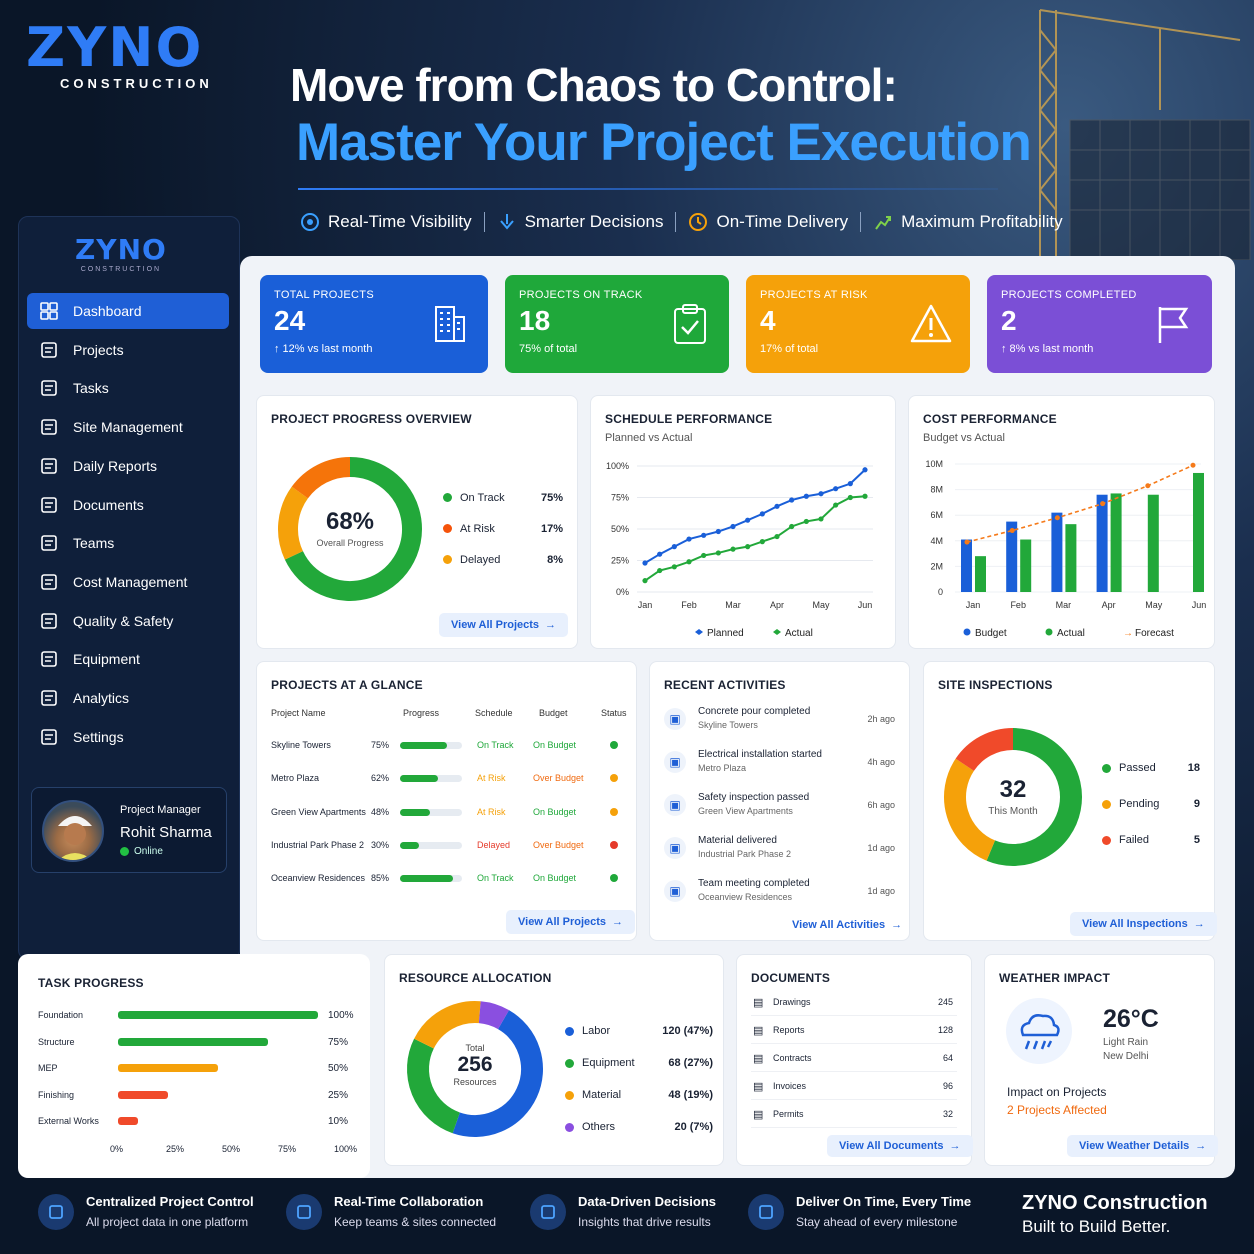 The height and width of the screenshot is (1254, 1254). Describe the element at coordinates (596, 1031) in the screenshot. I see `legend-label: Labor` at that location.